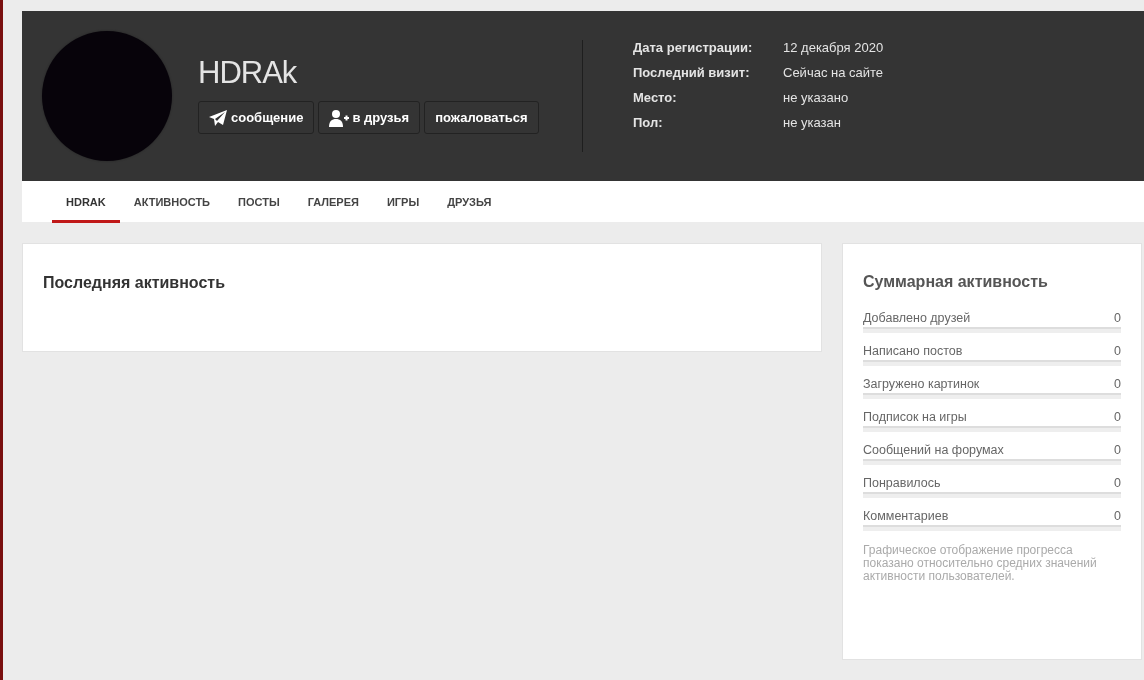  What do you see at coordinates (833, 72) in the screenshot?
I see `info-value: Сейчас на сайте` at bounding box center [833, 72].